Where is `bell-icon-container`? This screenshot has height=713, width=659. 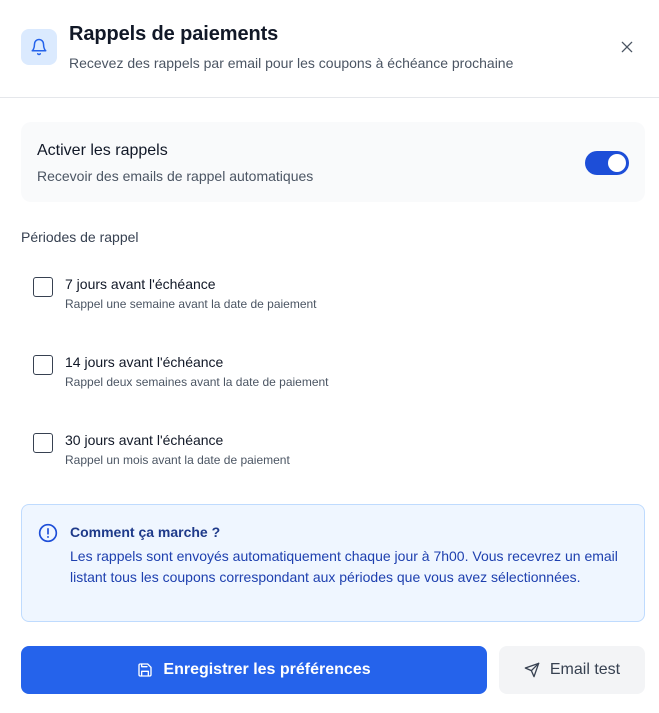 bell-icon-container is located at coordinates (39, 47).